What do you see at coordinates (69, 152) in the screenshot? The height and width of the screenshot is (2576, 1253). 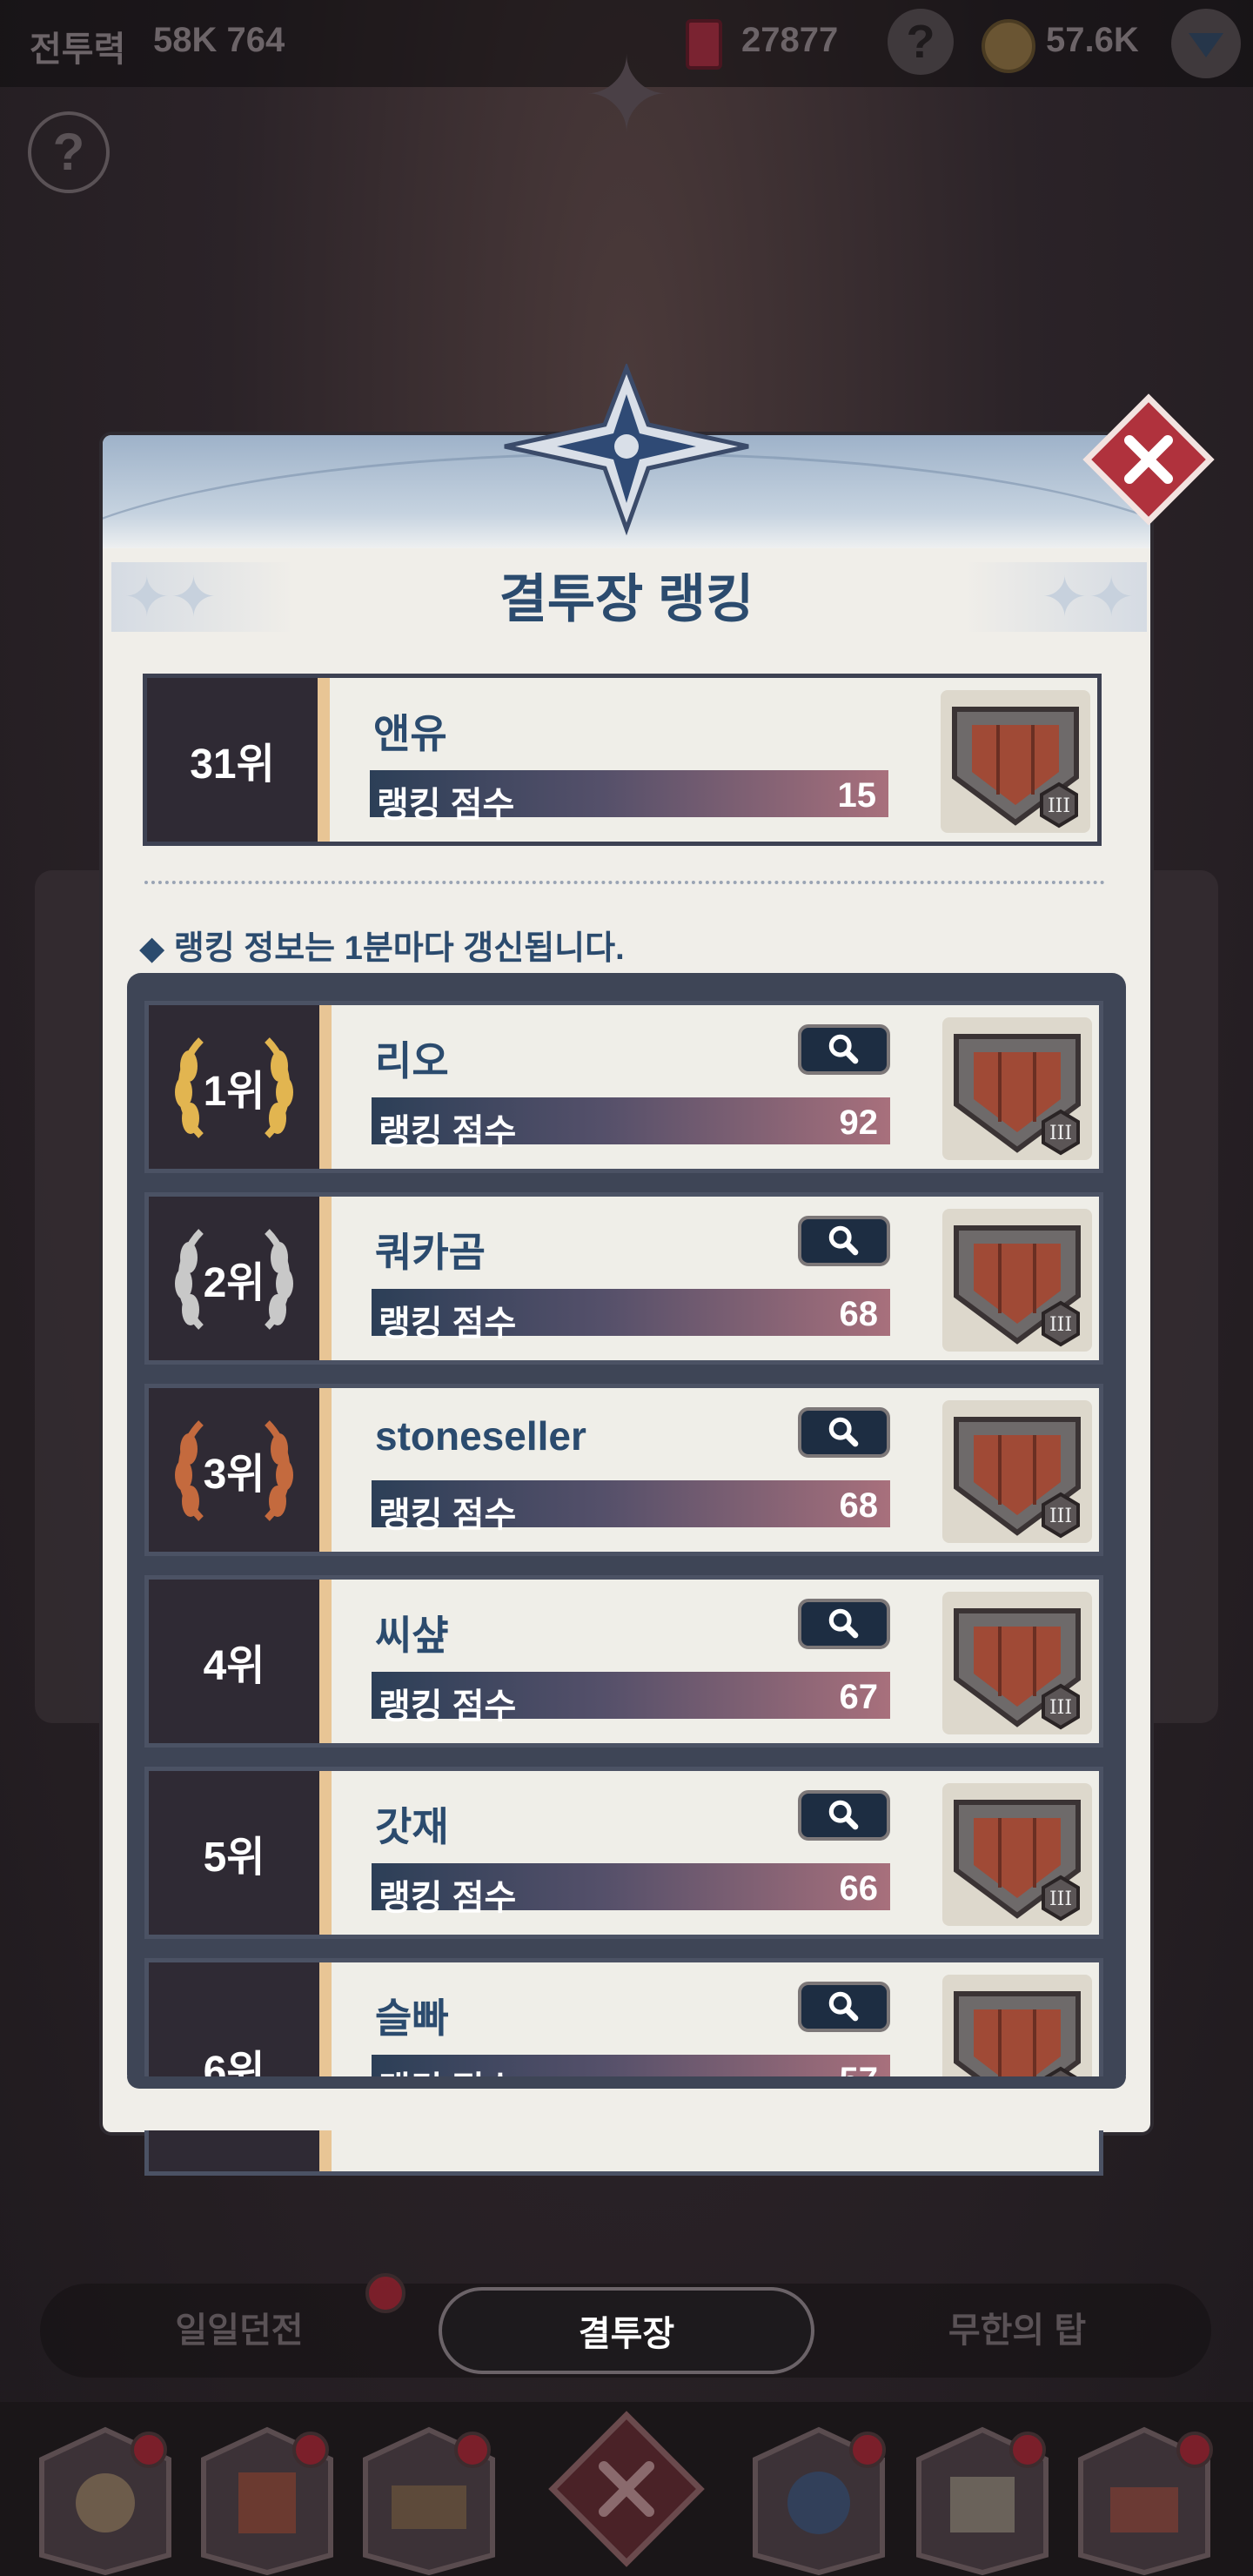 I see `background-help-button: ?` at bounding box center [69, 152].